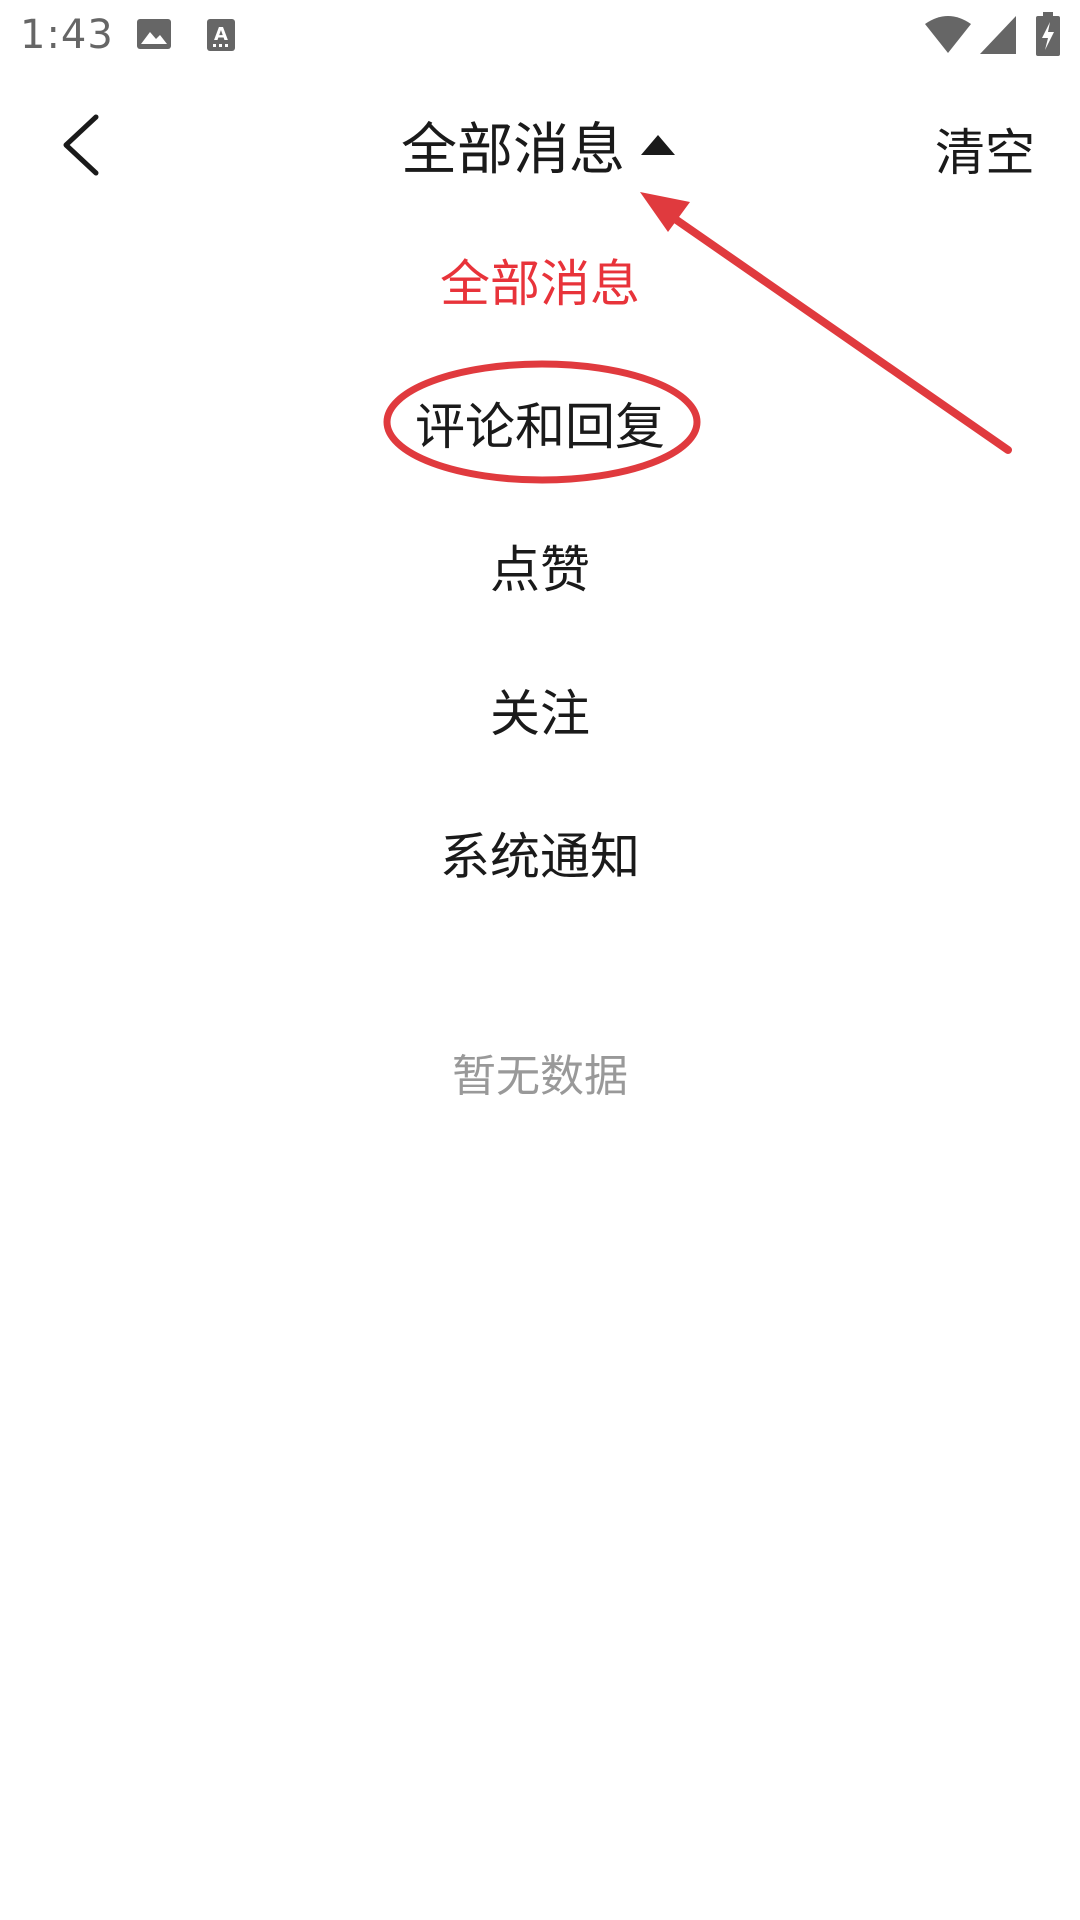 The width and height of the screenshot is (1080, 1920). What do you see at coordinates (948, 37) in the screenshot?
I see `wifi-icon` at bounding box center [948, 37].